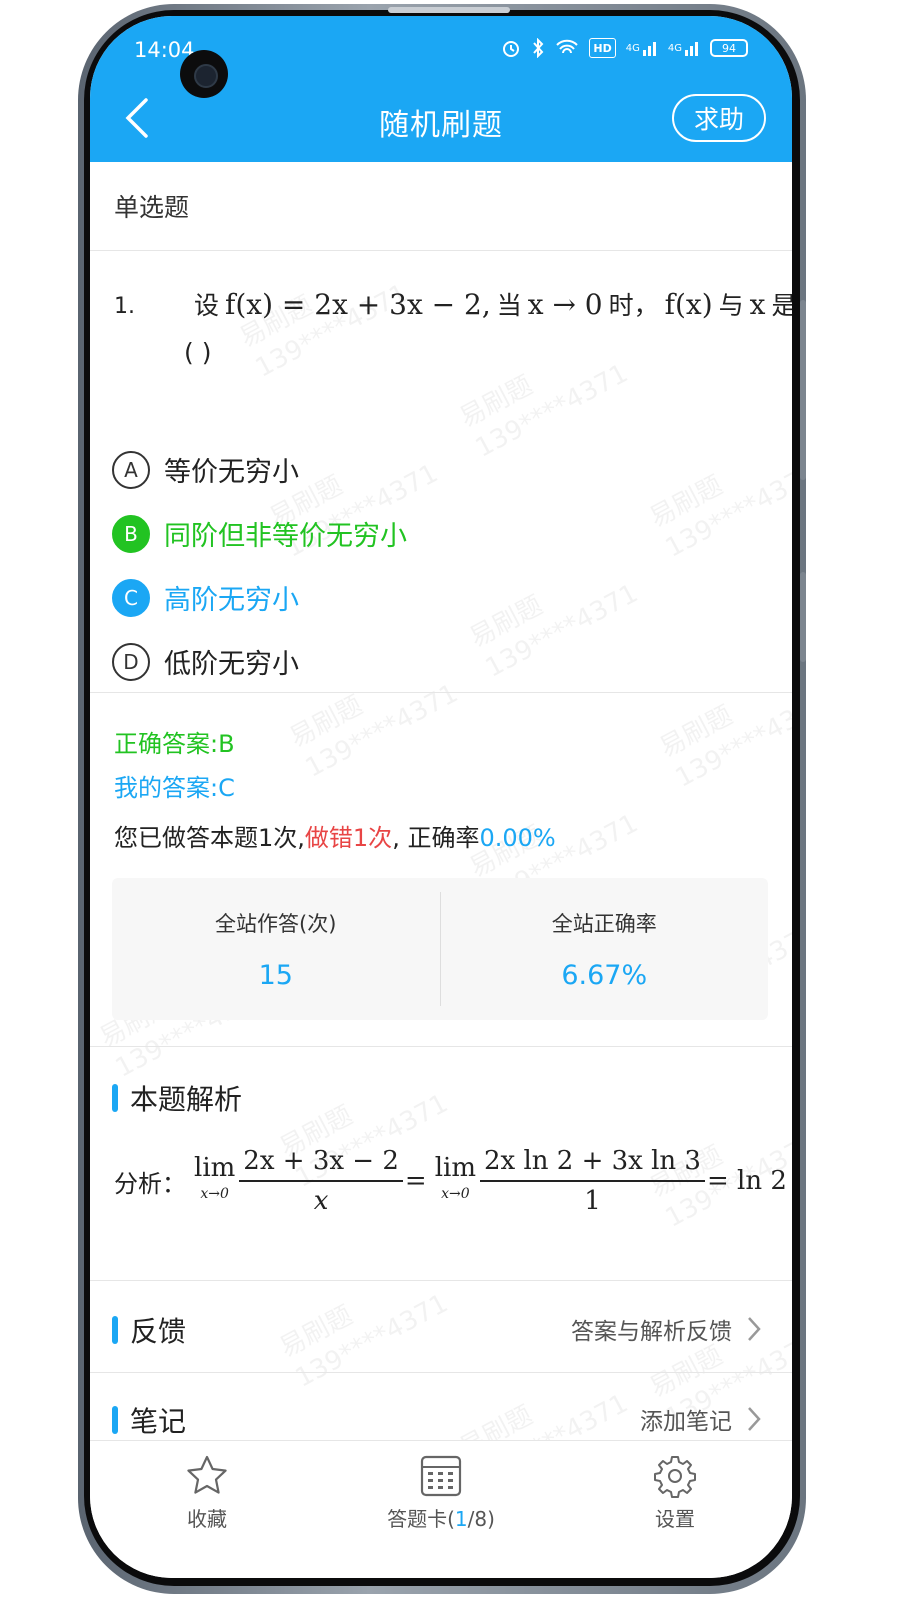  What do you see at coordinates (198, 352) in the screenshot?
I see `answer-blank: ( )` at bounding box center [198, 352].